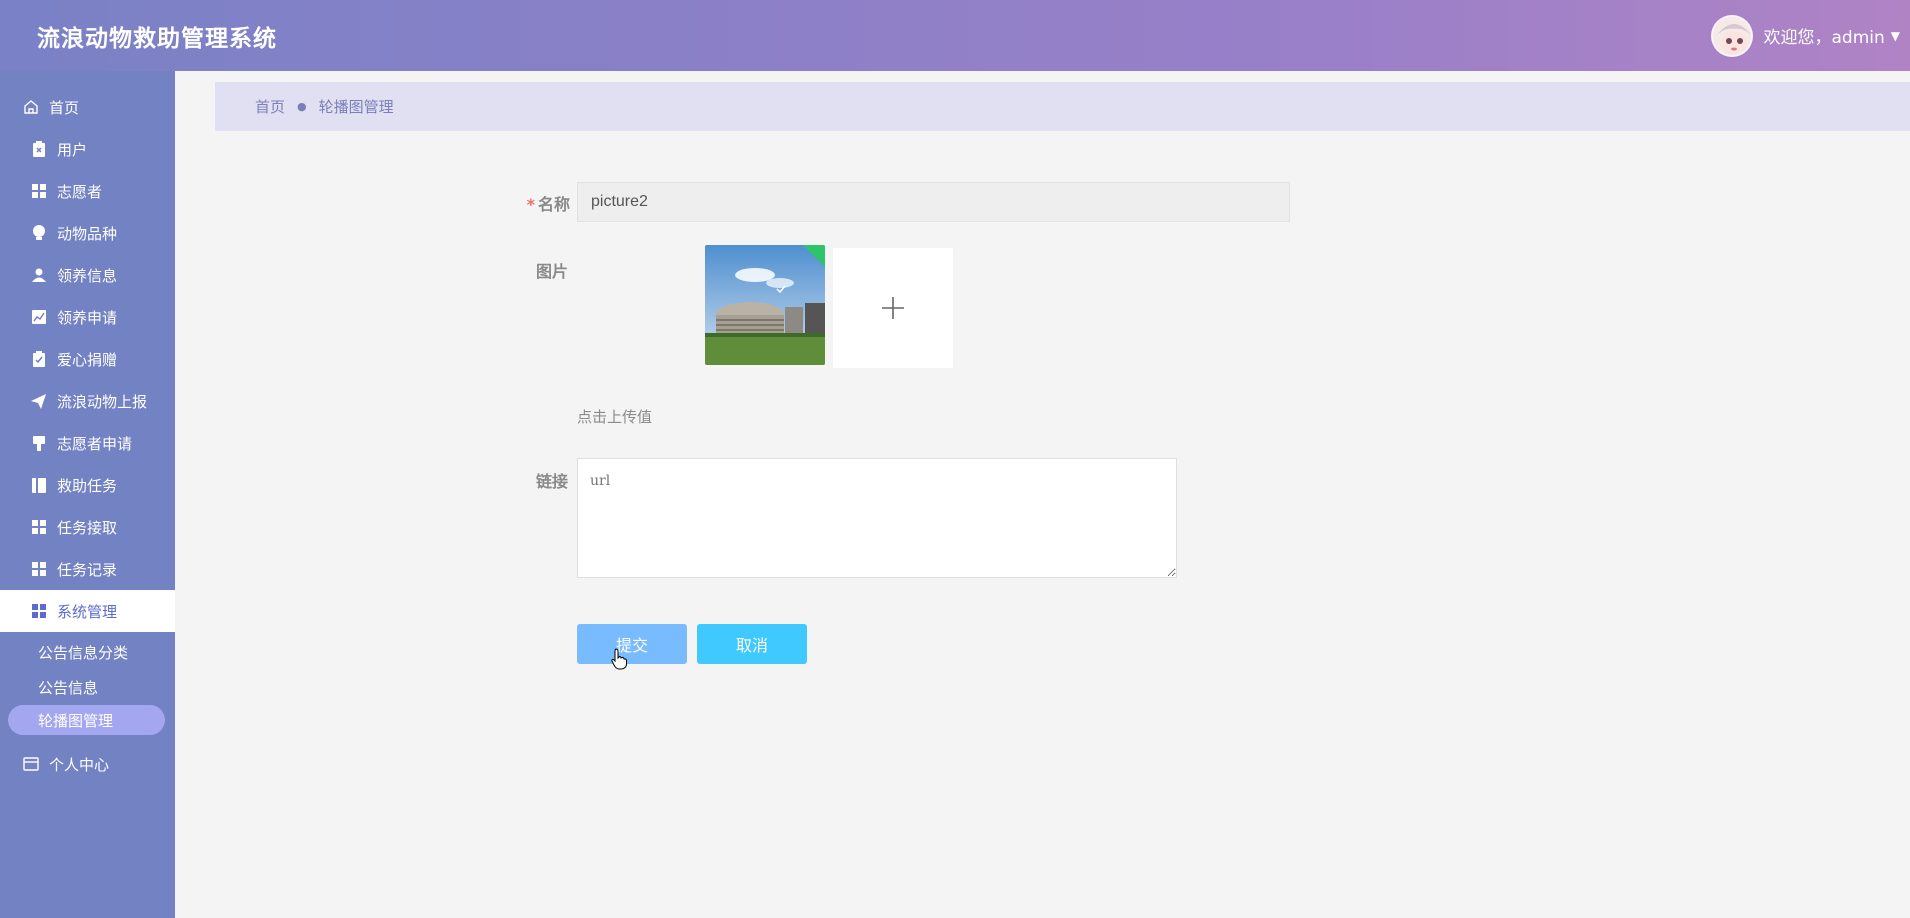 The image size is (1910, 918). Describe the element at coordinates (551, 481) in the screenshot. I see `link-label: 链接` at that location.